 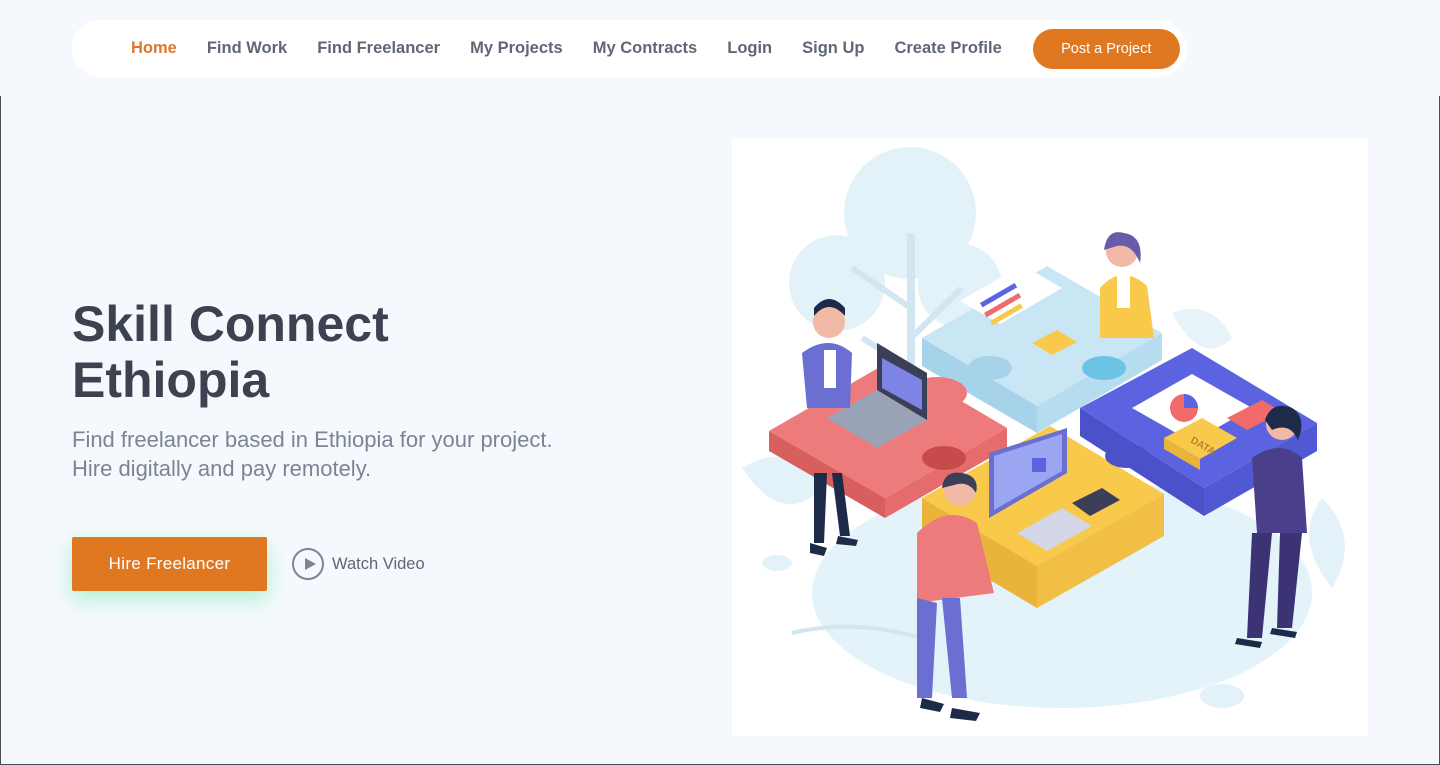 I want to click on nav-home: Home, so click(x=154, y=48).